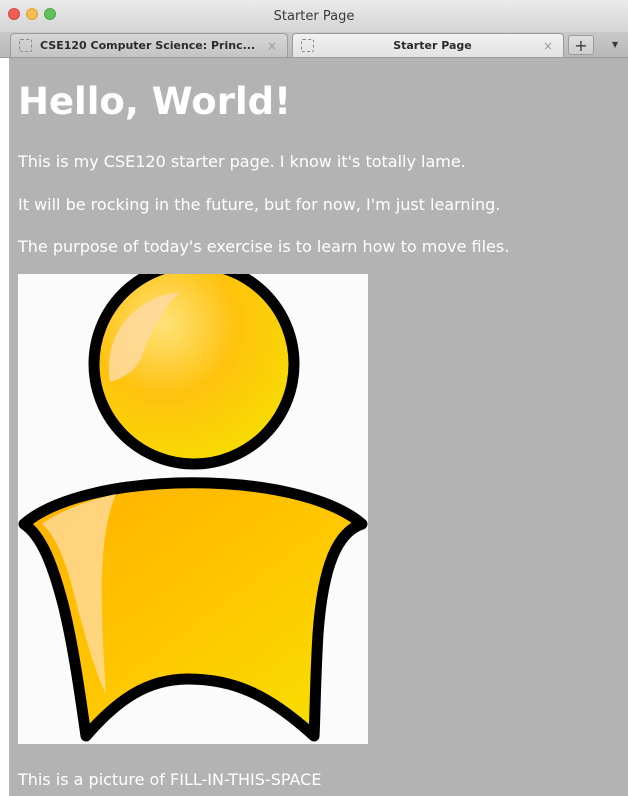 This screenshot has width=628, height=796. What do you see at coordinates (154, 101) in the screenshot?
I see `page-heading: Hello, World!` at bounding box center [154, 101].